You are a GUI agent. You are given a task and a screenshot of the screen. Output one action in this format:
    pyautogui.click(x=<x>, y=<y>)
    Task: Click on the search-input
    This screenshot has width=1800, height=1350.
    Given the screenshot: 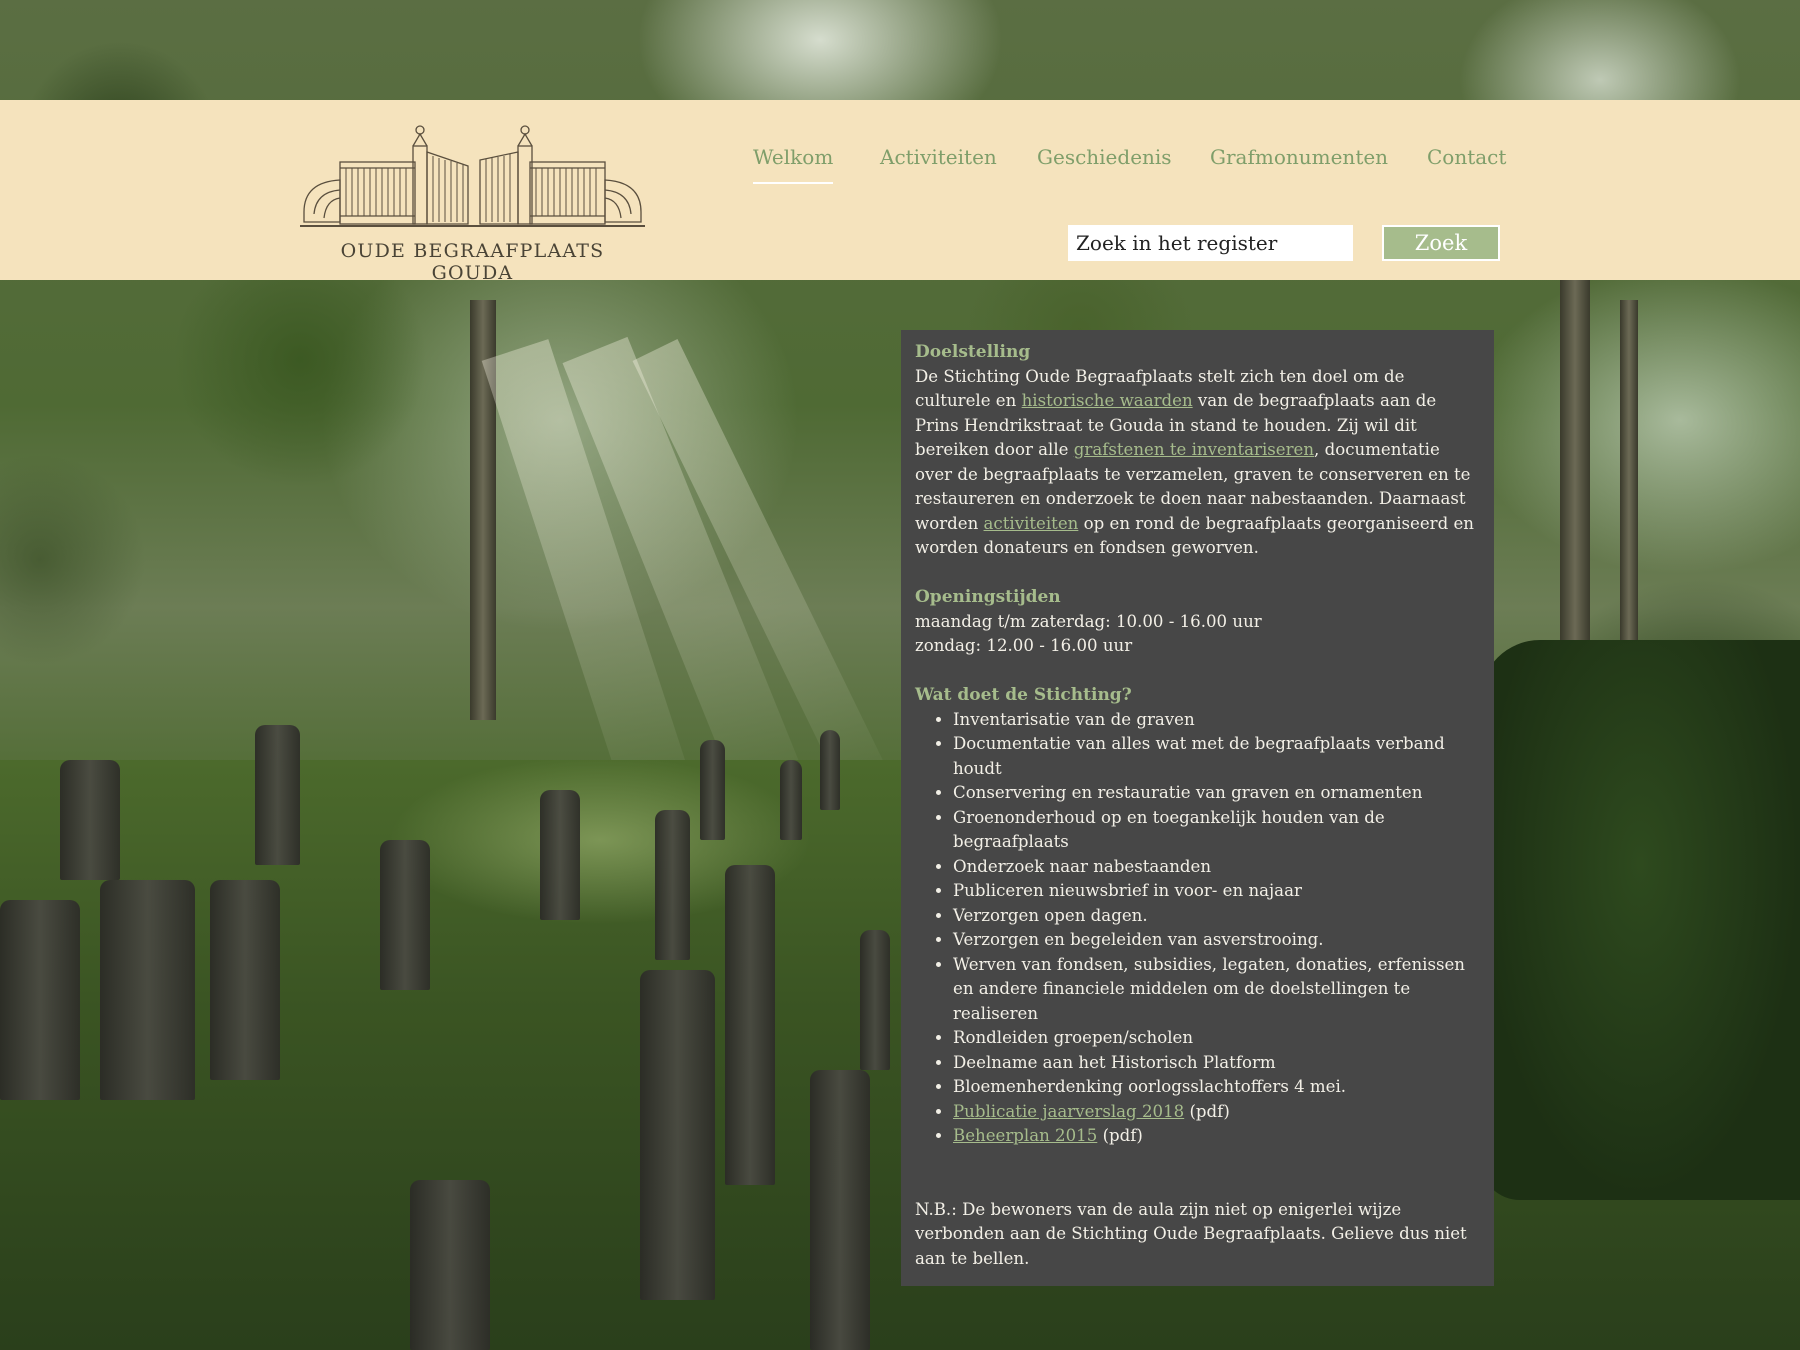 What is the action you would take?
    pyautogui.click(x=1210, y=243)
    